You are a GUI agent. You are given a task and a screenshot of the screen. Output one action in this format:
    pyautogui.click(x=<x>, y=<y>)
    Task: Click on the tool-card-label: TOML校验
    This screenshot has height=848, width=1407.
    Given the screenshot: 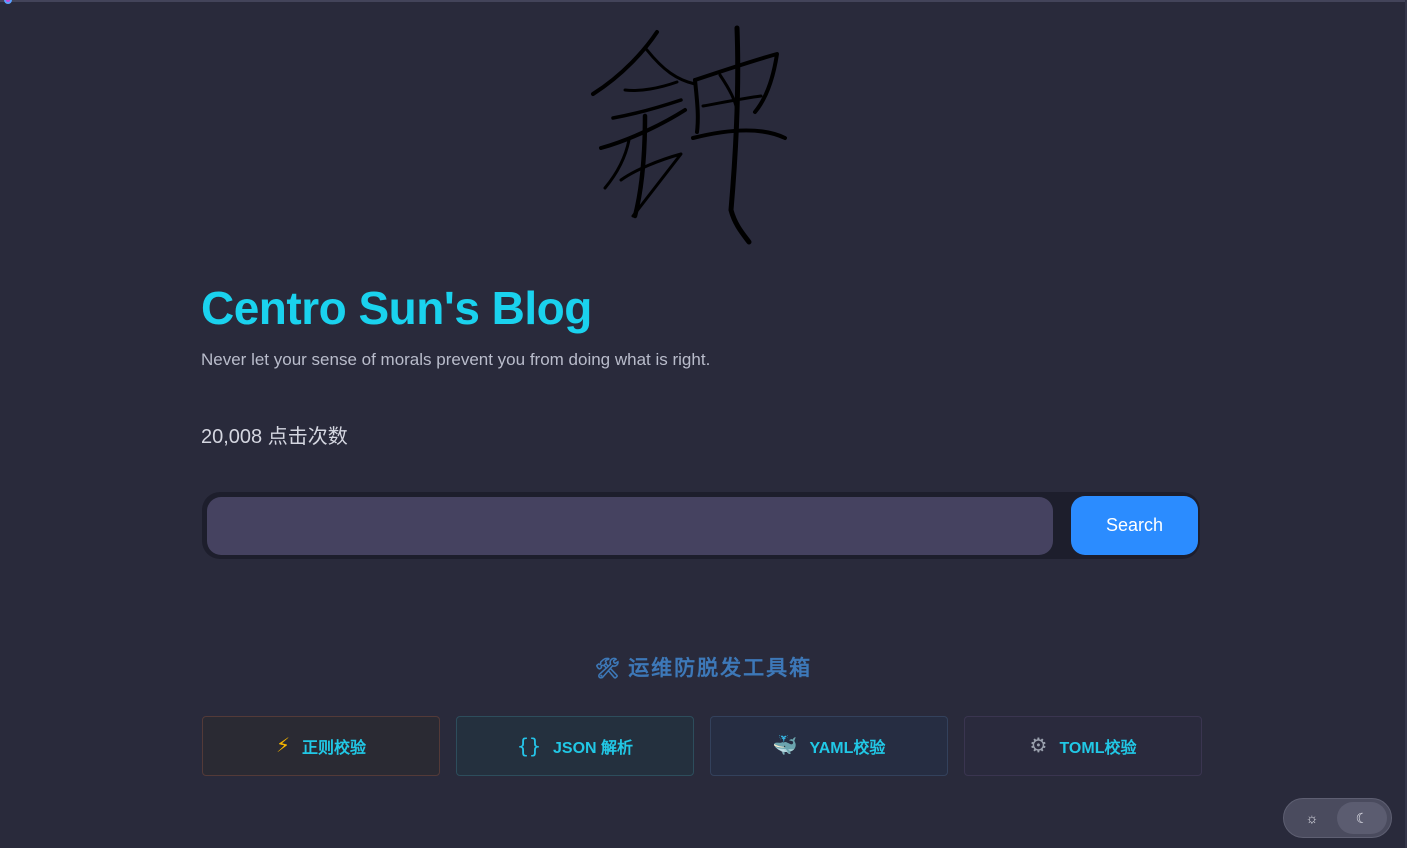 What is the action you would take?
    pyautogui.click(x=1098, y=748)
    